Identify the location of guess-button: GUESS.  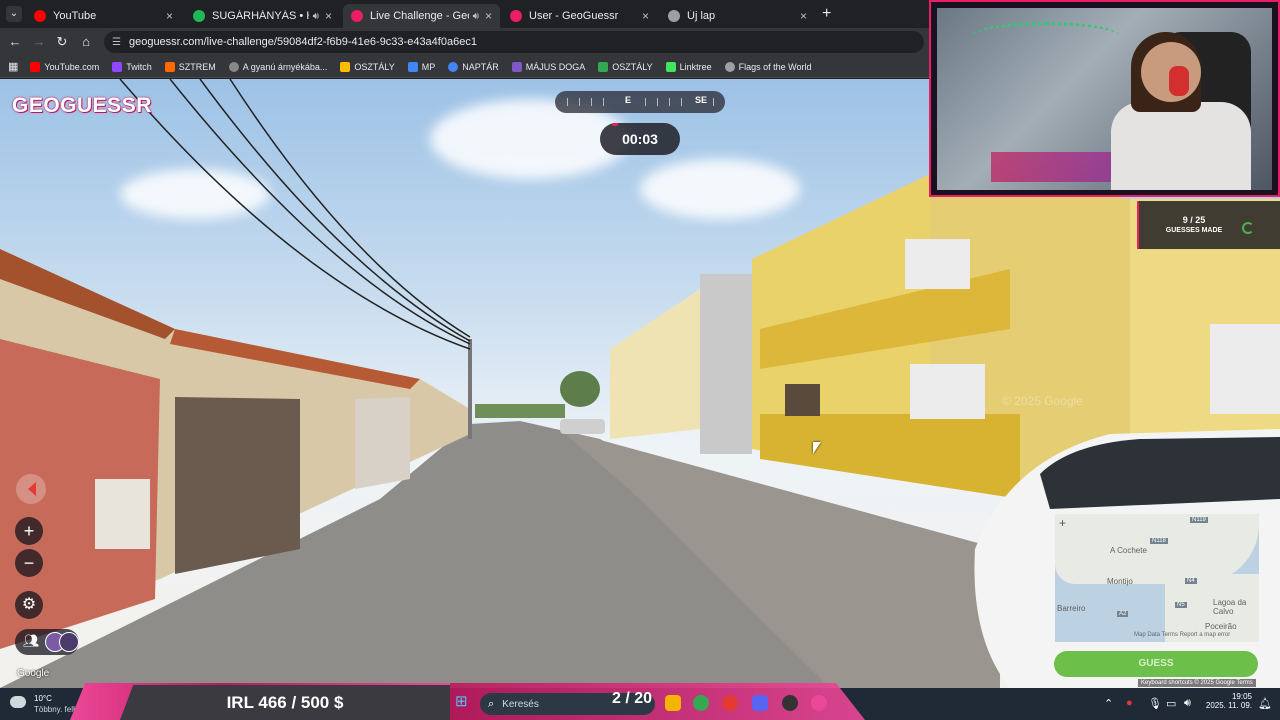
(1156, 664).